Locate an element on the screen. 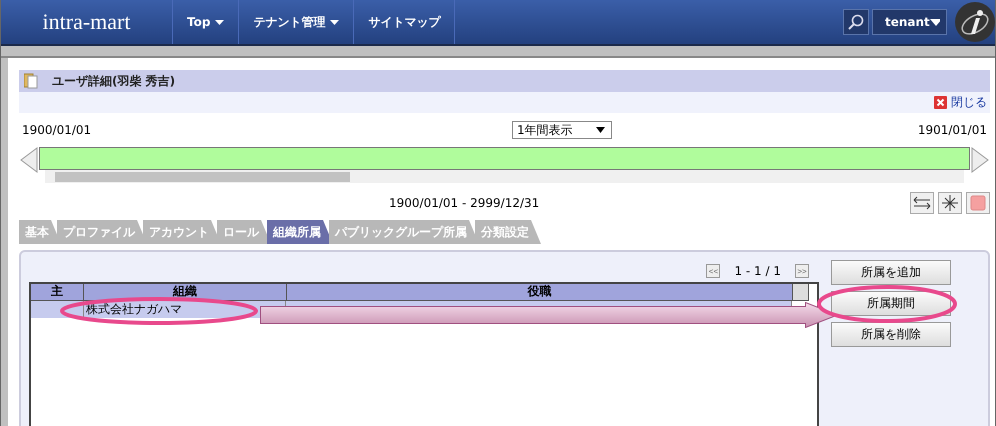 This screenshot has height=426, width=996. nav-menu: テナント管理 is located at coordinates (296, 22).